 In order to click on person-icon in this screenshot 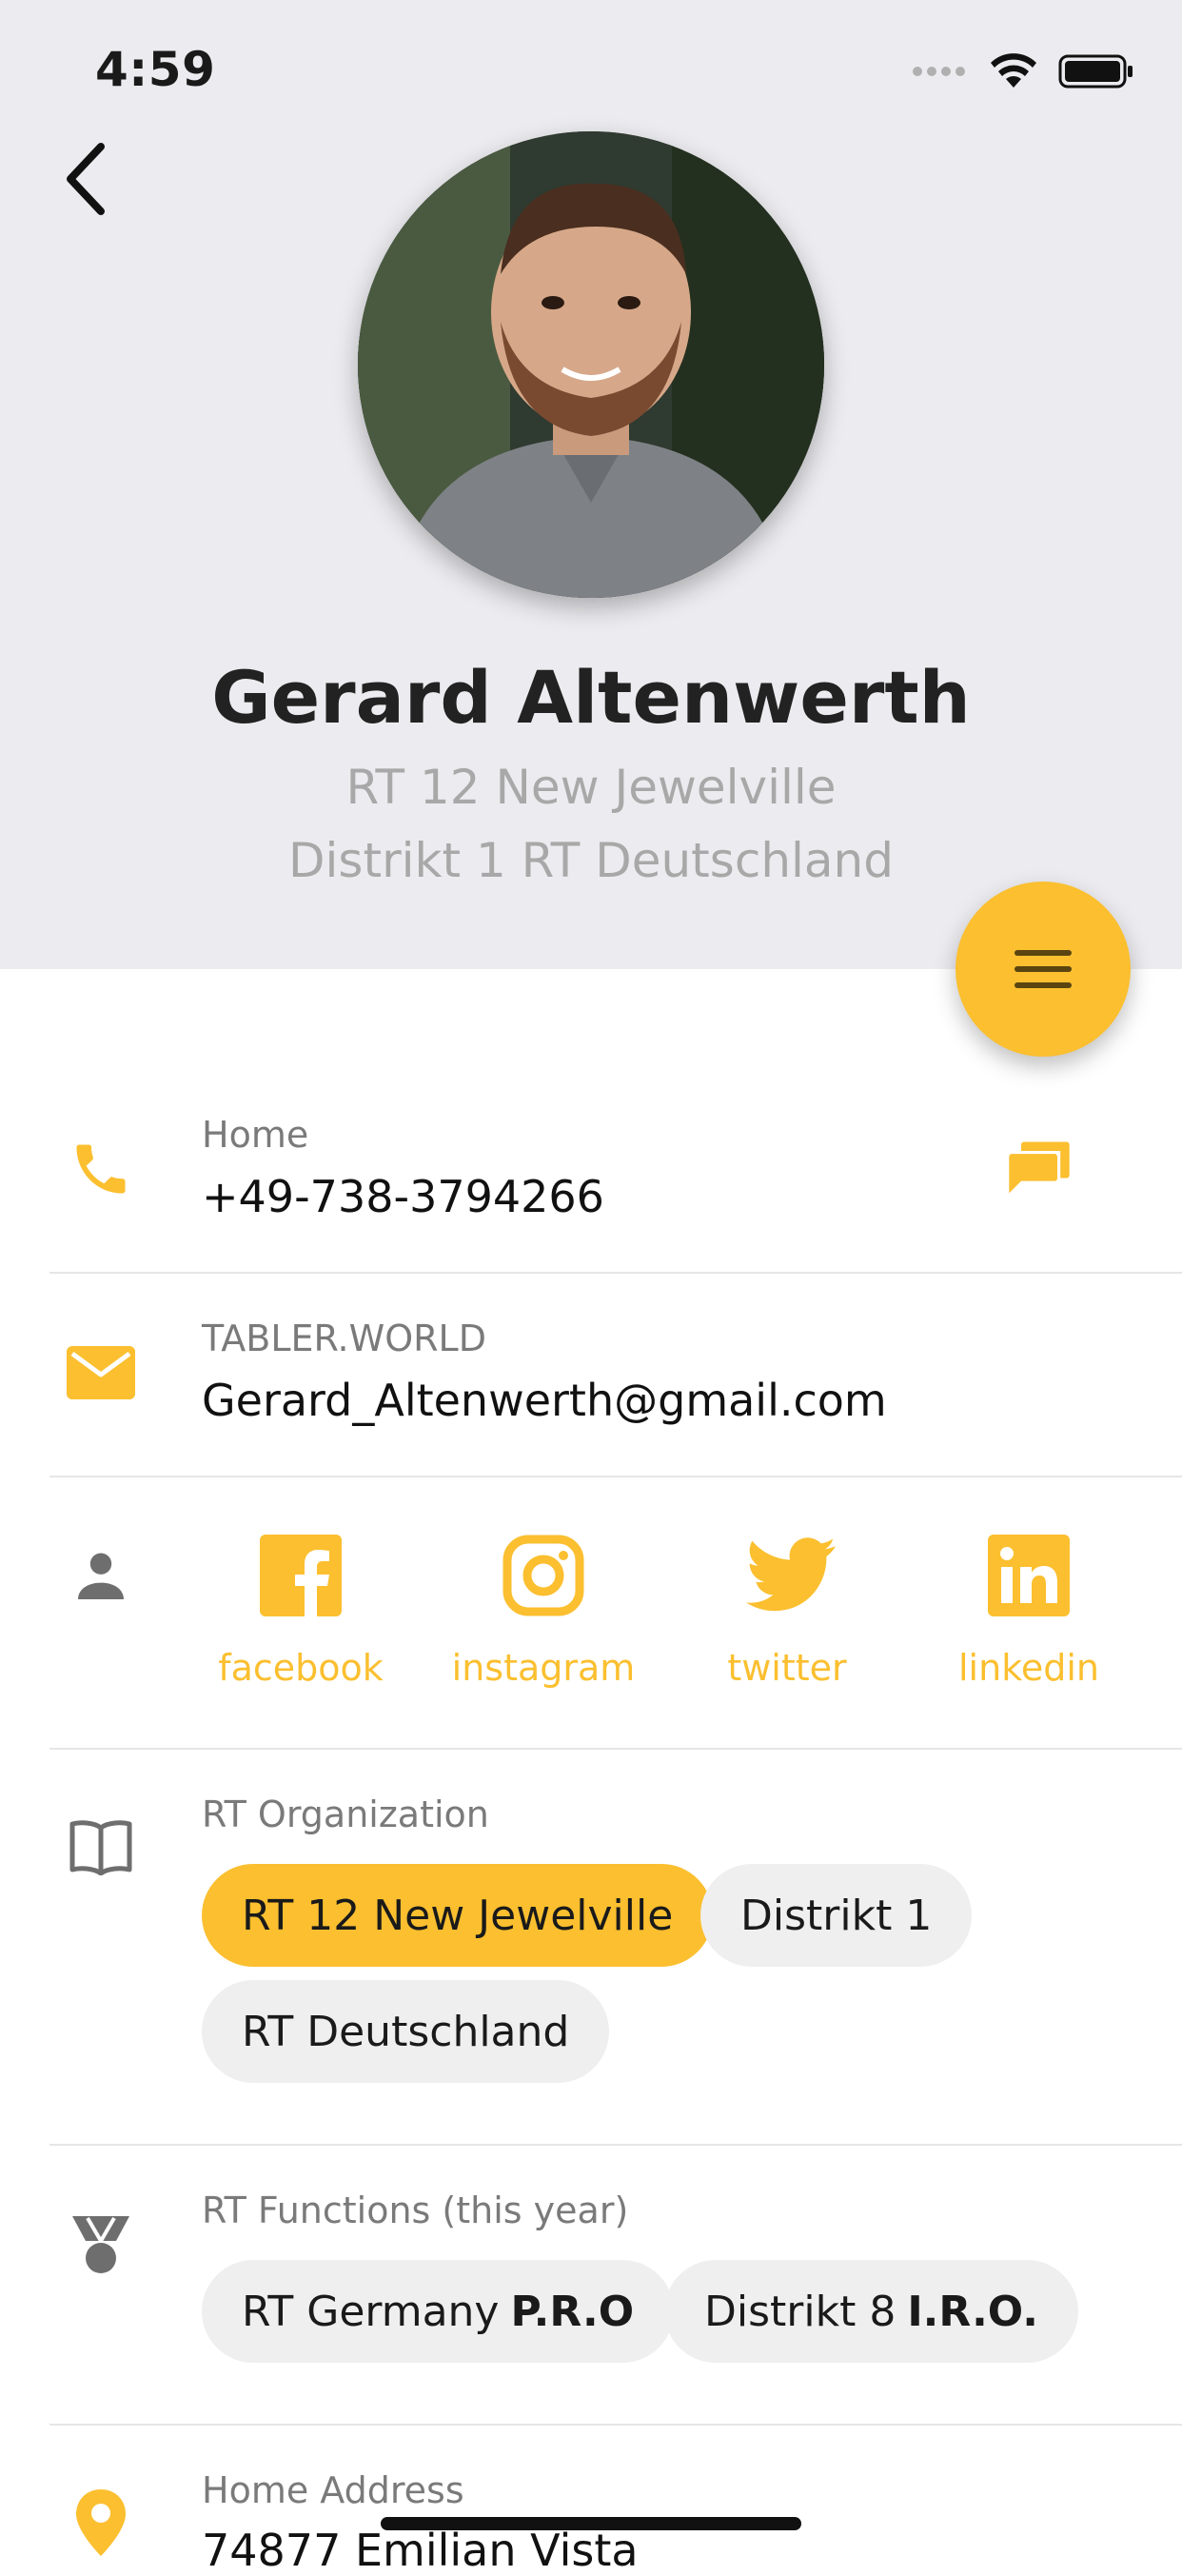, I will do `click(101, 1576)`.